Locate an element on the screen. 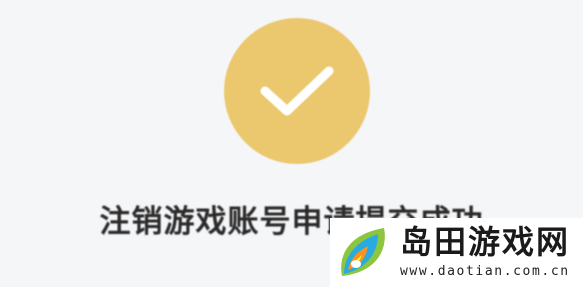 The image size is (583, 287). success-badge is located at coordinates (297, 91).